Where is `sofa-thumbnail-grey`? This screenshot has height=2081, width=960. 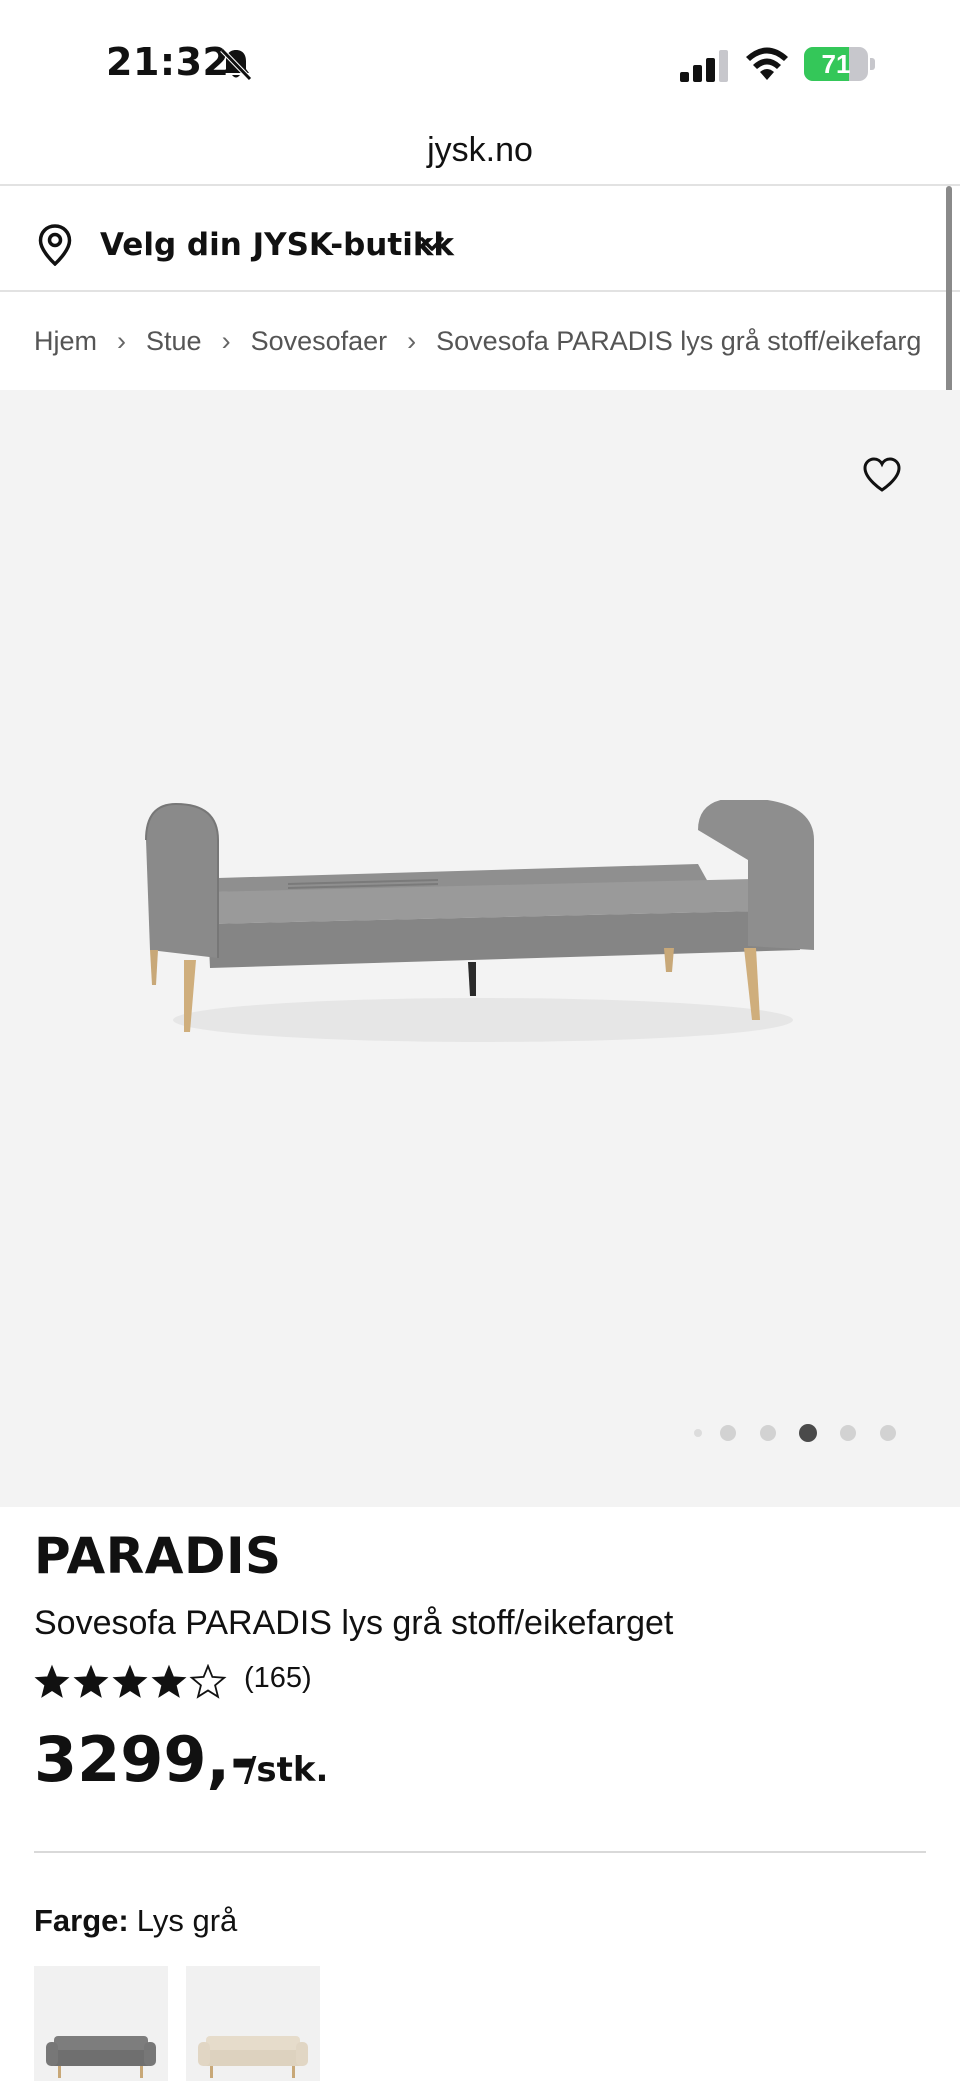
sofa-thumbnail-grey is located at coordinates (101, 2057).